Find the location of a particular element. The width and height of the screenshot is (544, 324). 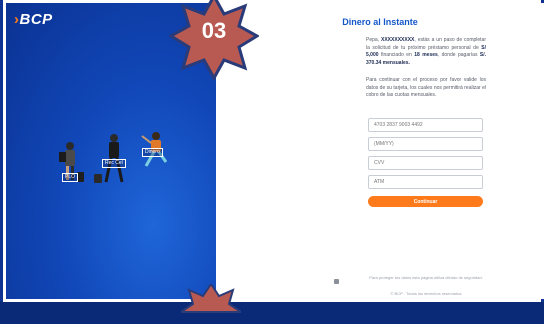

step-number: 03 is located at coordinates (214, 30).